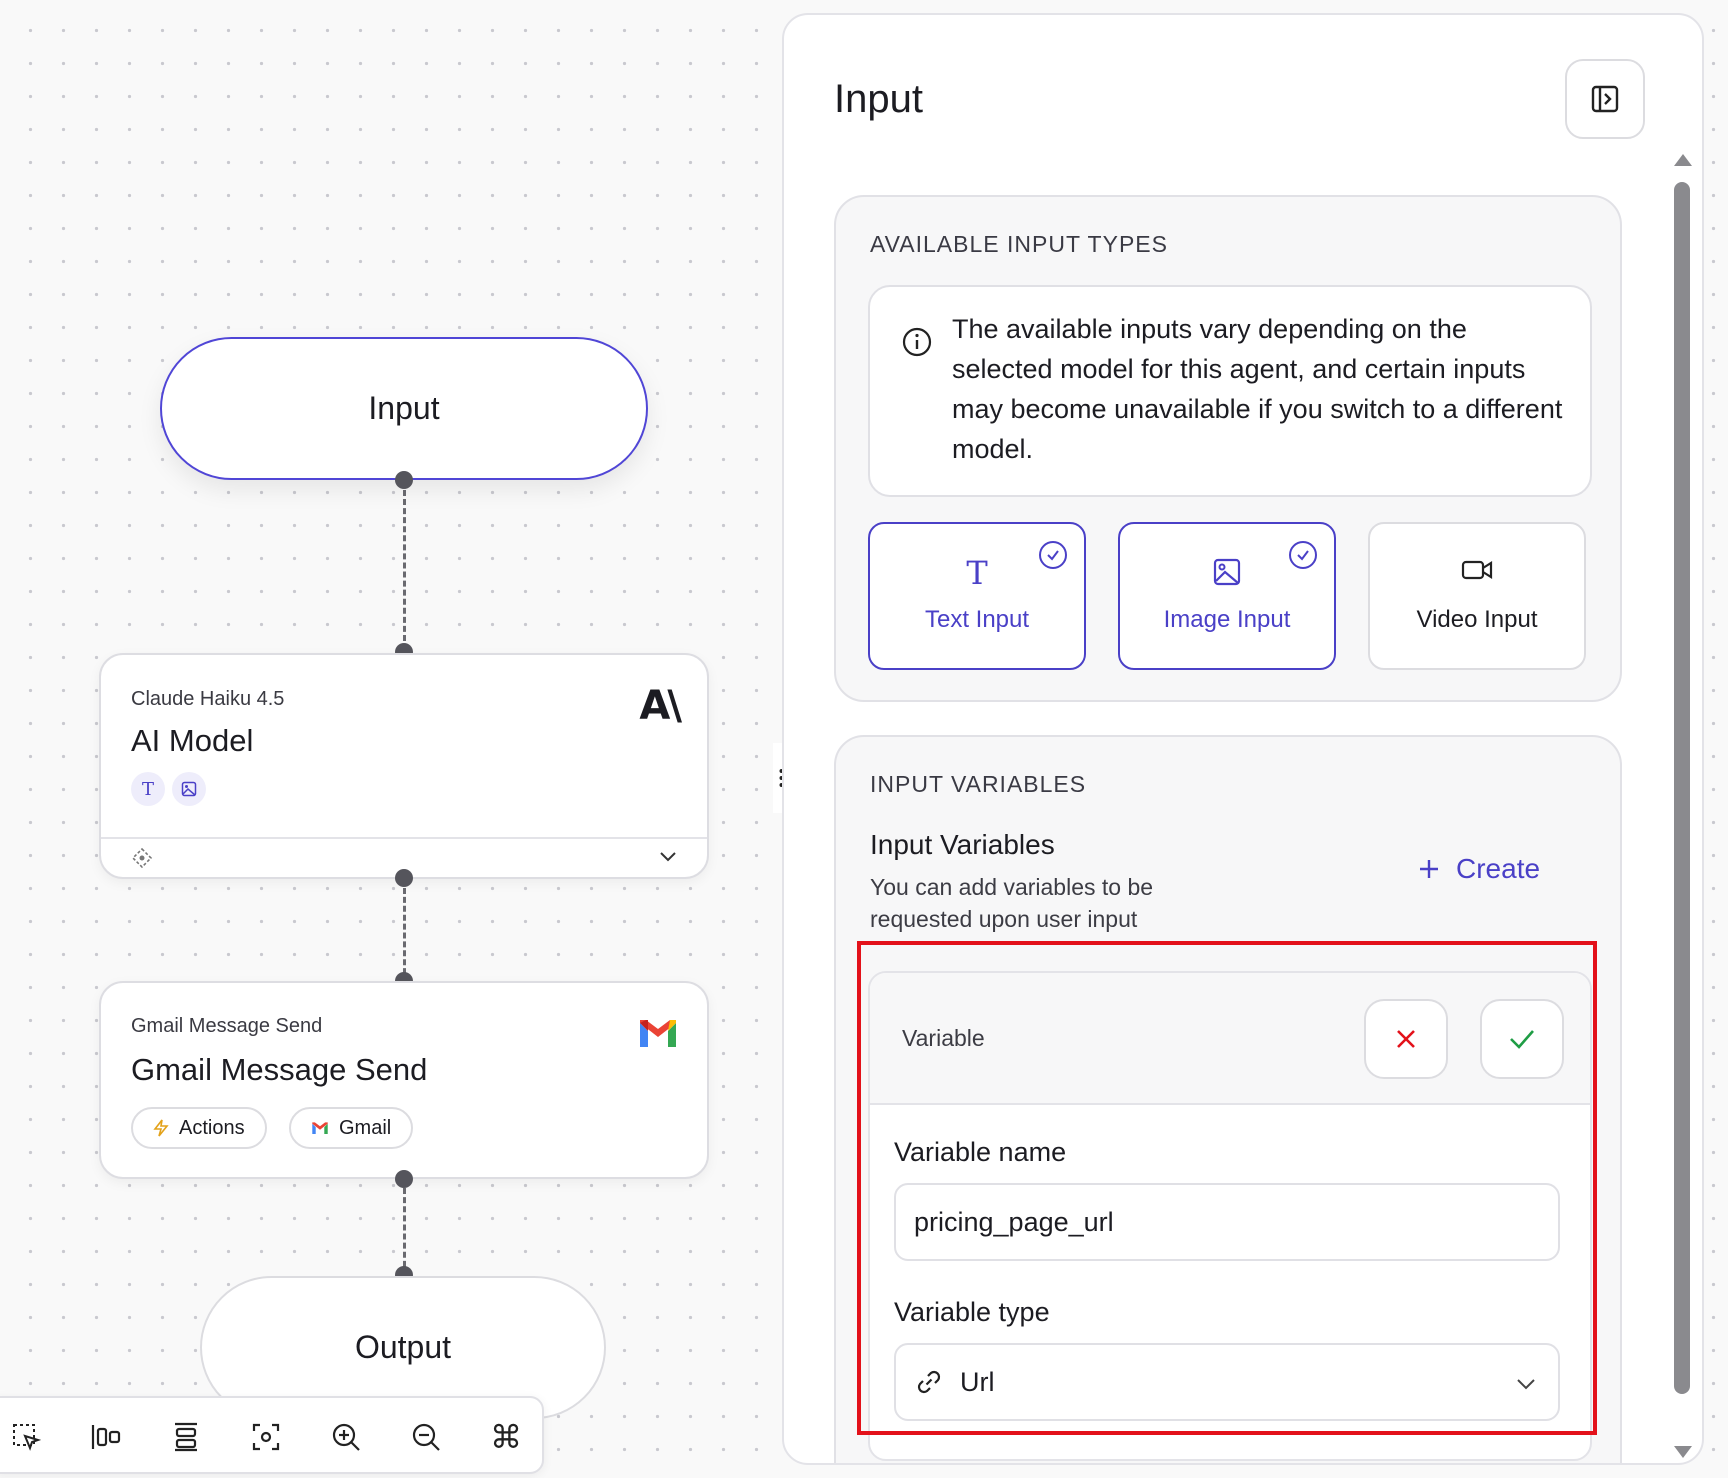 The height and width of the screenshot is (1478, 1728). What do you see at coordinates (404, 1179) in the screenshot?
I see `gmail-node-output-handle` at bounding box center [404, 1179].